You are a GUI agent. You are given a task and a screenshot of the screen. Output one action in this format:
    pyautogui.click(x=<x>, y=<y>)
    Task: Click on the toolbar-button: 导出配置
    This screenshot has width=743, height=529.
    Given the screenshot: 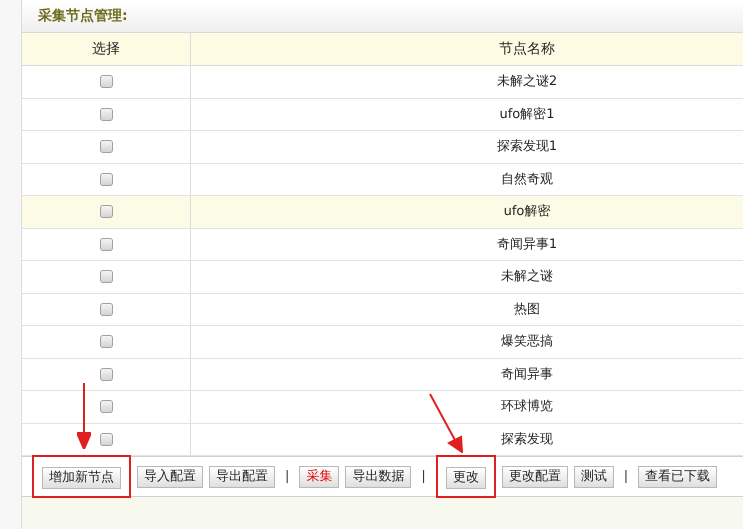 What is the action you would take?
    pyautogui.click(x=242, y=477)
    